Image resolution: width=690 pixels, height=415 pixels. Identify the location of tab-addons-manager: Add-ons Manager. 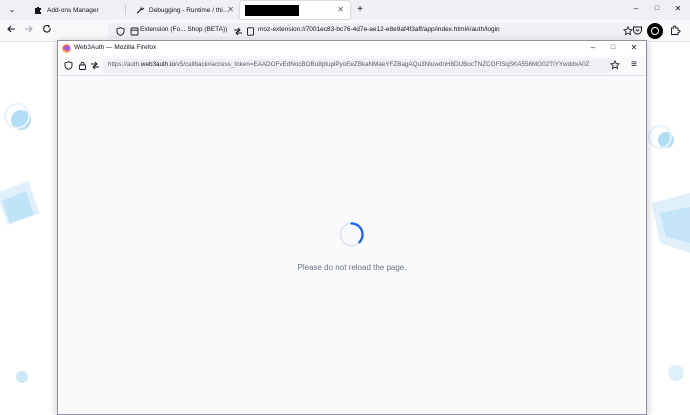
(74, 10).